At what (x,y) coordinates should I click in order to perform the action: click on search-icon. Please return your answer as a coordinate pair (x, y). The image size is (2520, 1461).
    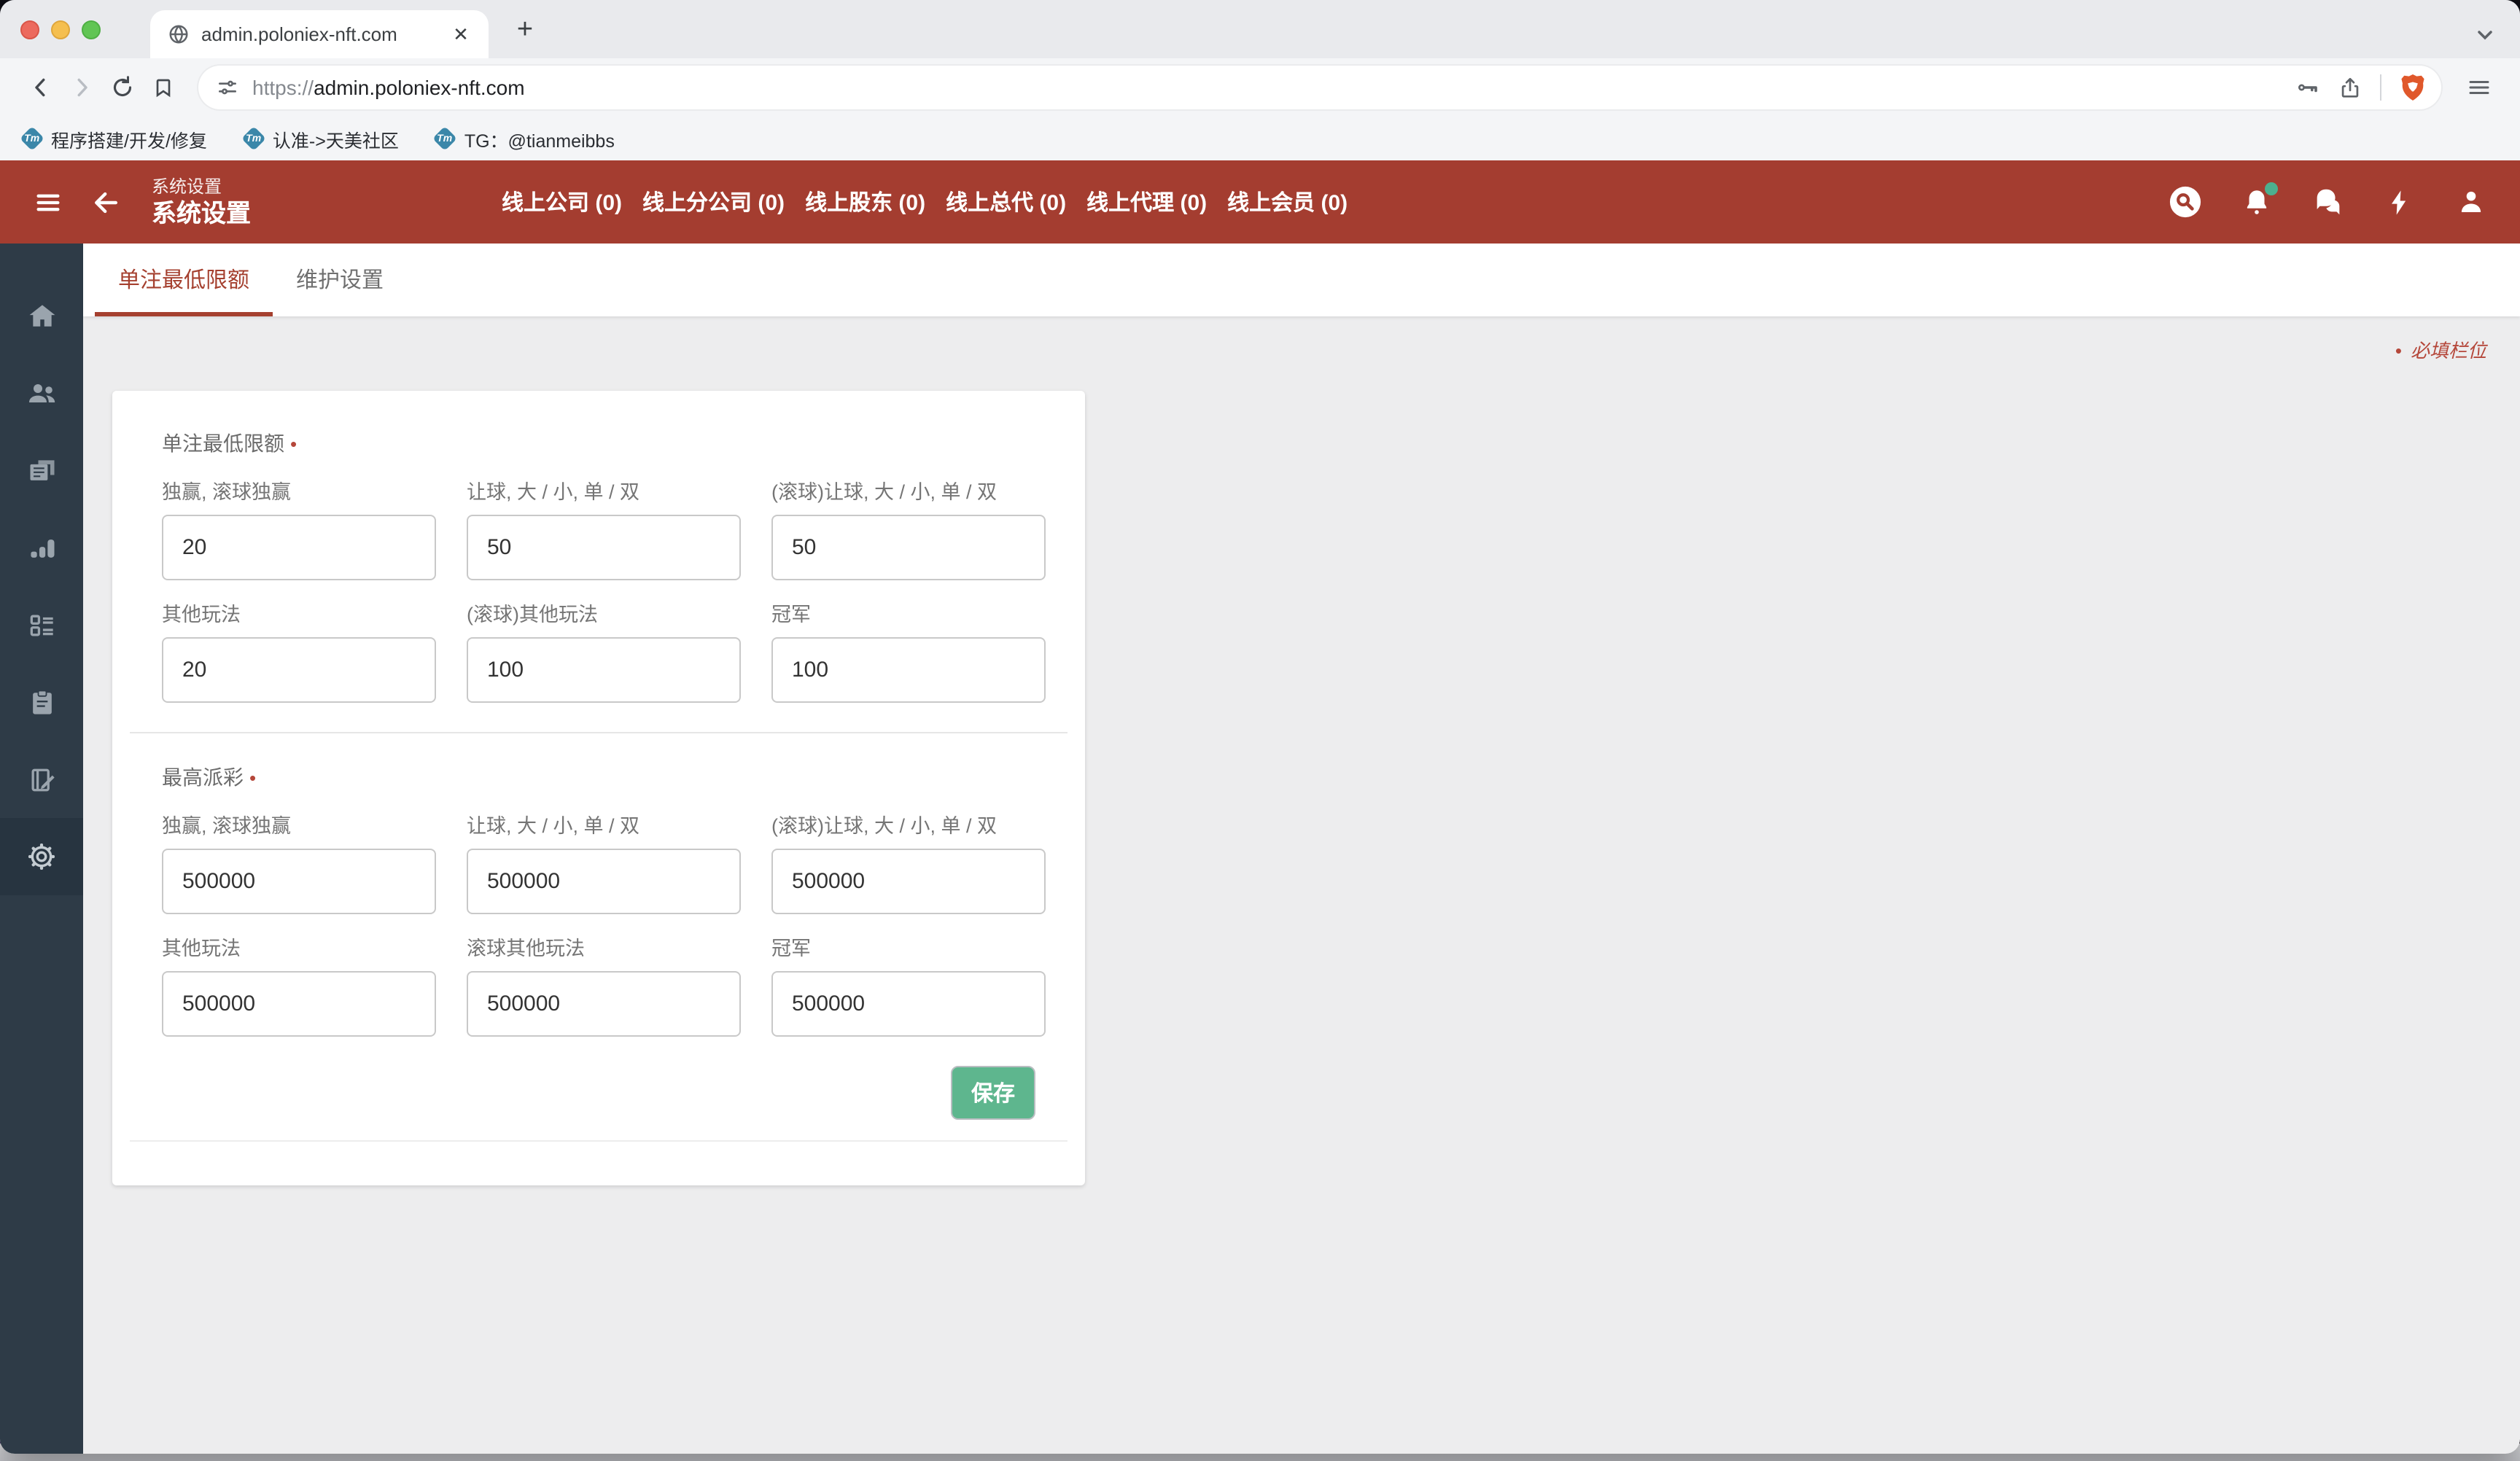
    Looking at the image, I should click on (2184, 201).